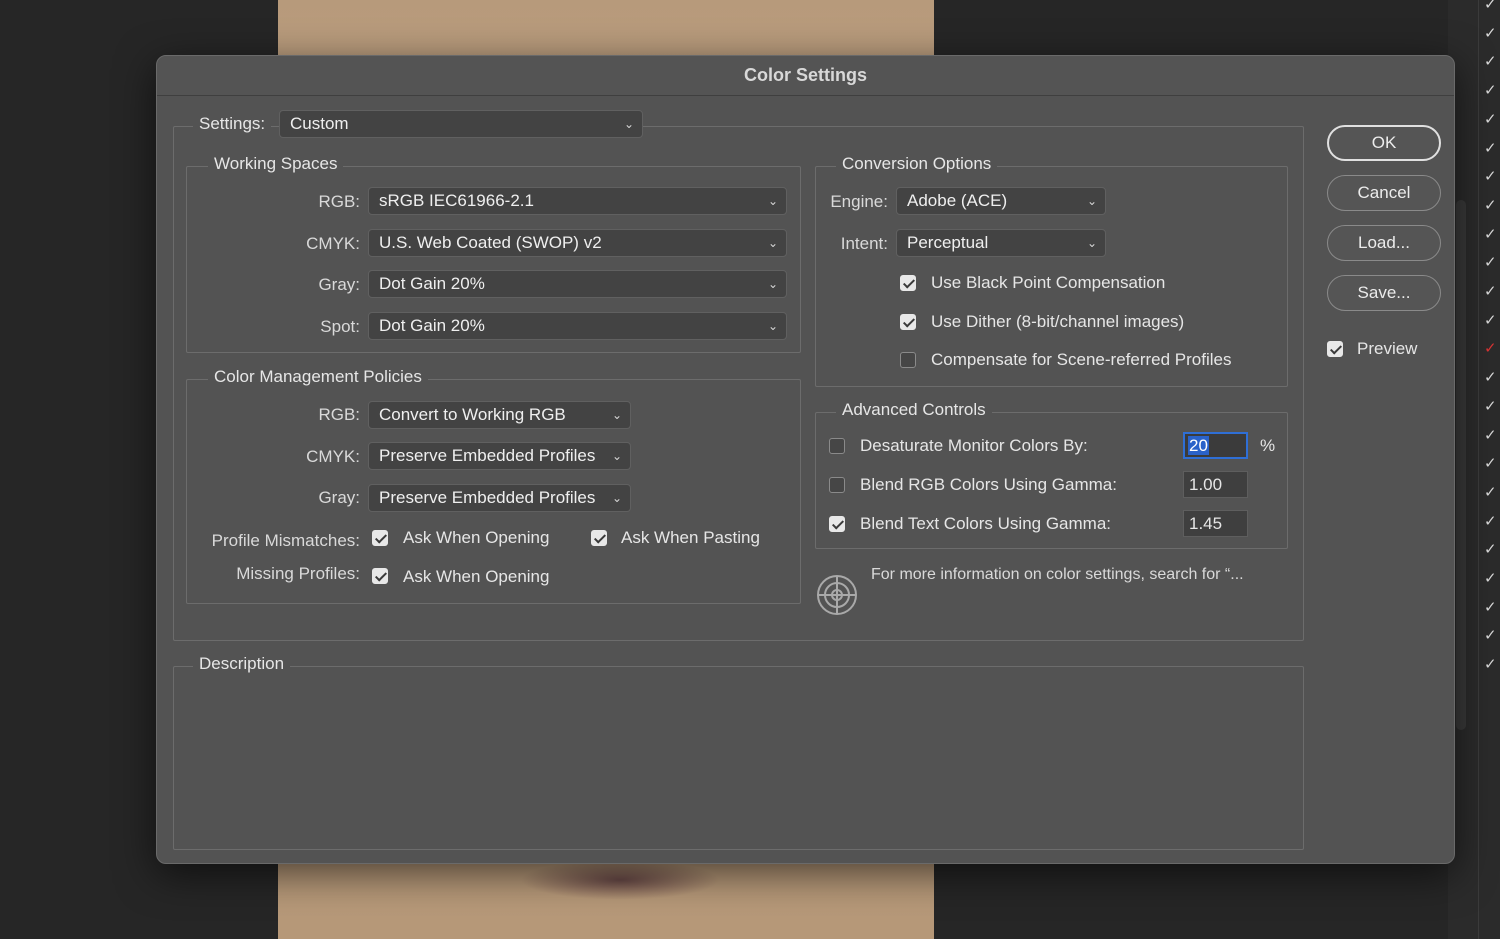  I want to click on policy-cmyk-label: CMYK:, so click(333, 456).